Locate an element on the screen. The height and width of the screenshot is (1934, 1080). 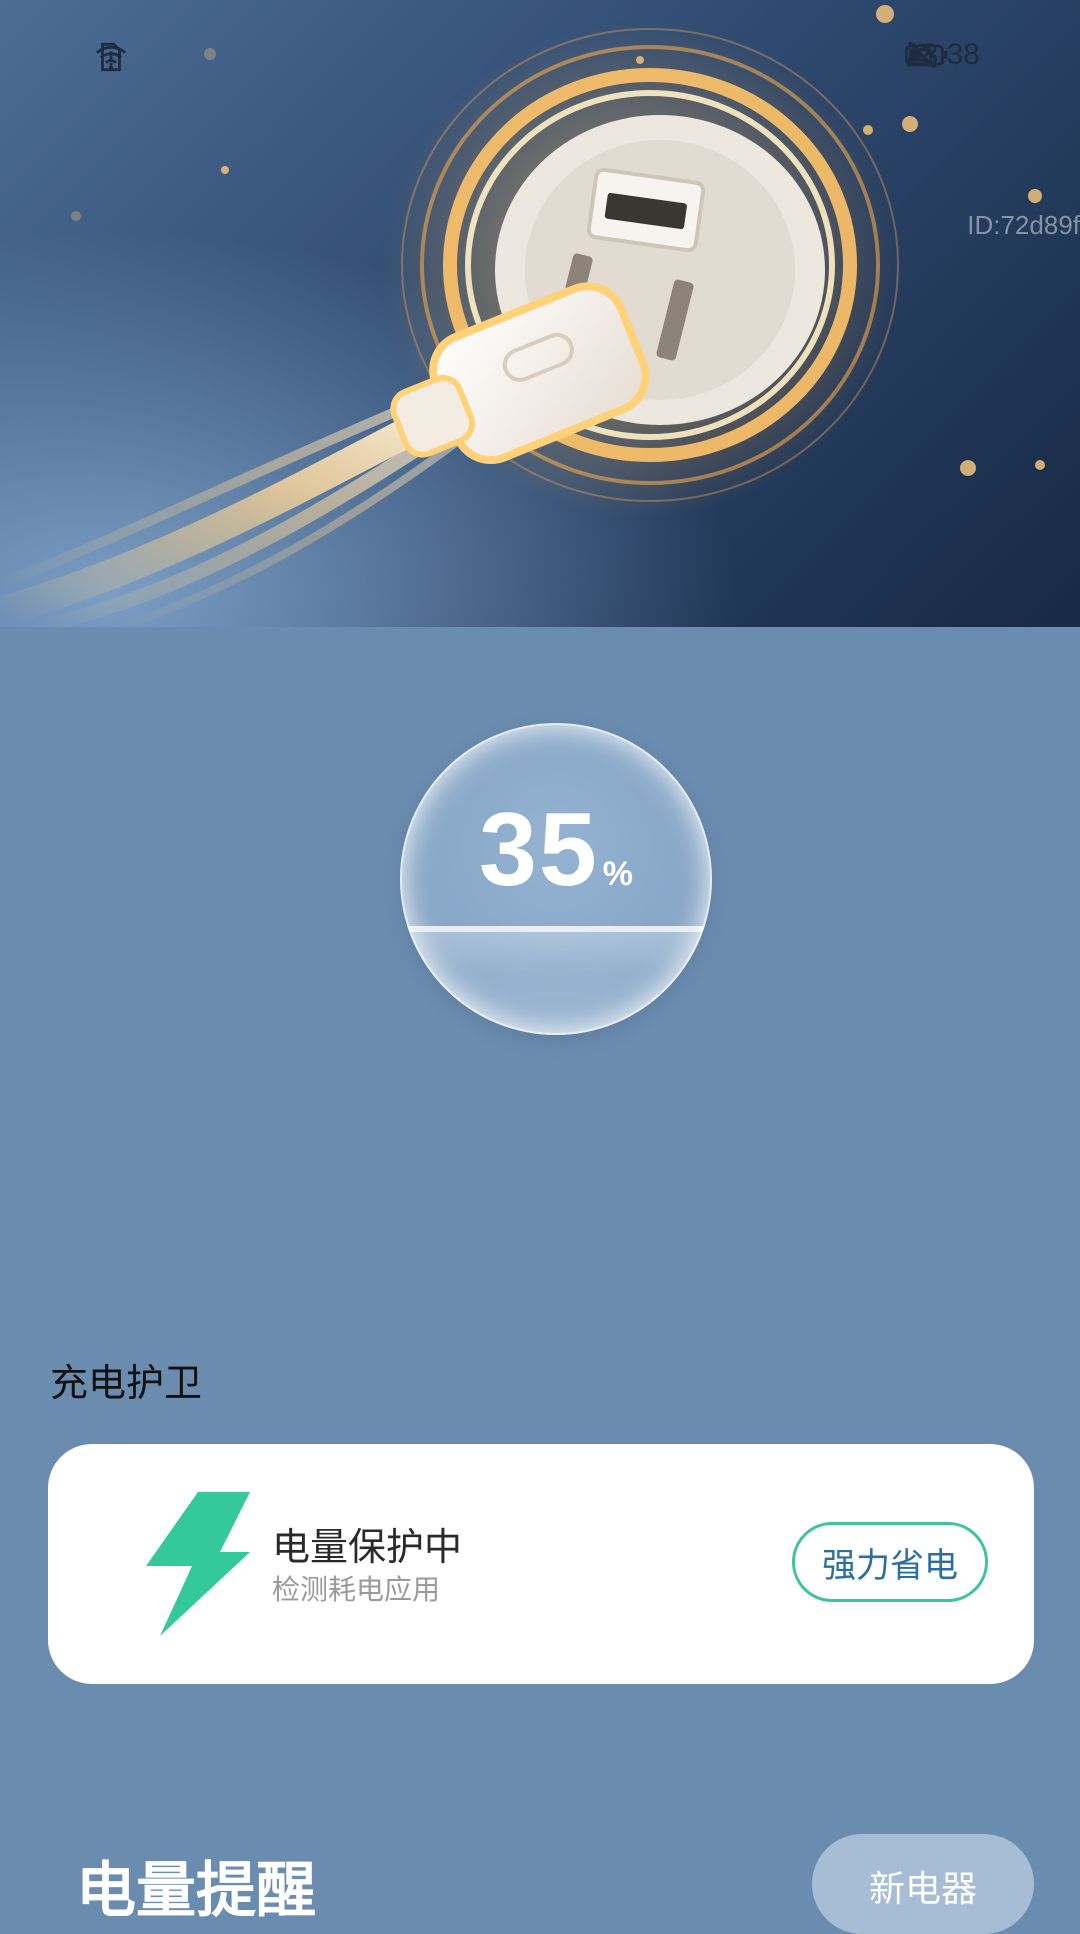
power-saving-button: 强力省电 is located at coordinates (890, 1562).